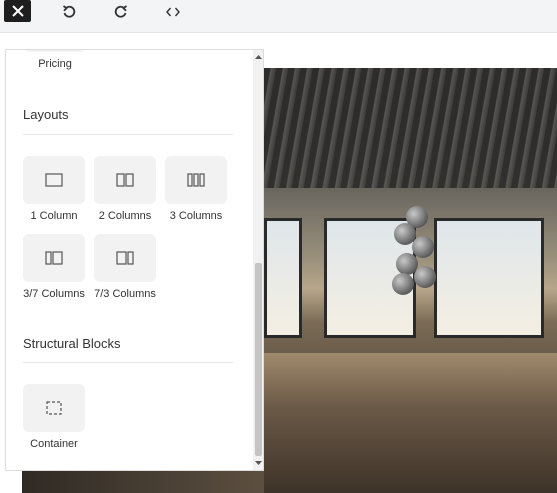 Image resolution: width=557 pixels, height=493 pixels. I want to click on three-seven-columns-icon, so click(54, 258).